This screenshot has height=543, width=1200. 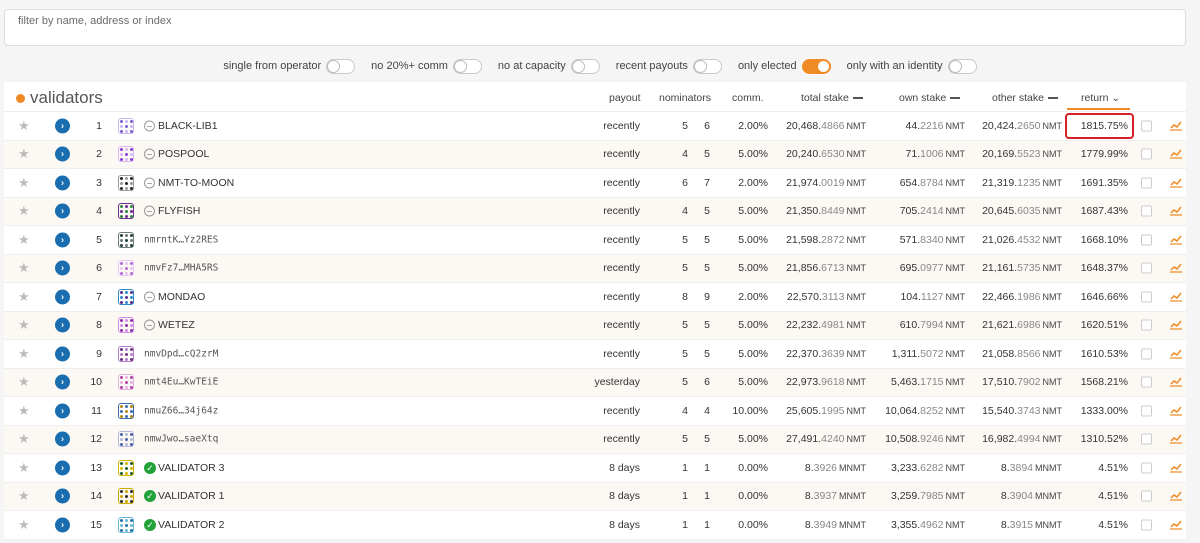 I want to click on header-return: return ⌄, so click(x=1100, y=98).